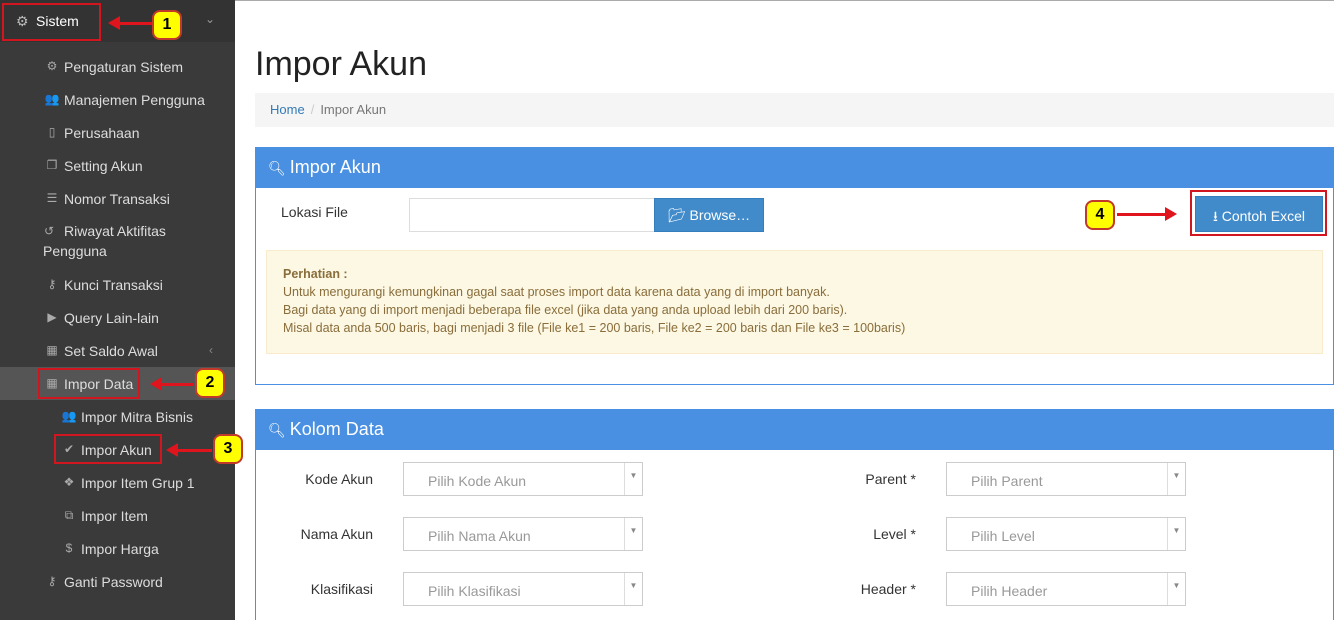 This screenshot has height=620, width=1334. What do you see at coordinates (315, 274) in the screenshot?
I see `alert-title: Perhatian :` at bounding box center [315, 274].